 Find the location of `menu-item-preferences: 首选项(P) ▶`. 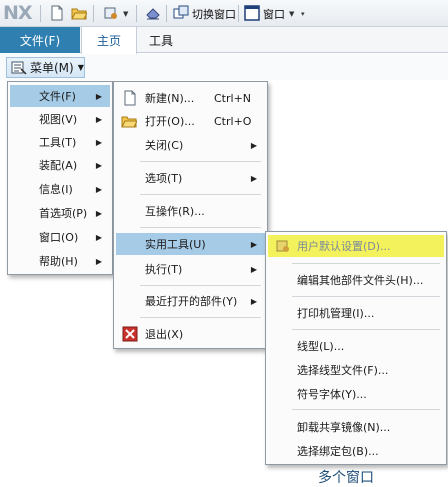

menu-item-preferences: 首选项(P) ▶ is located at coordinates (60, 213).